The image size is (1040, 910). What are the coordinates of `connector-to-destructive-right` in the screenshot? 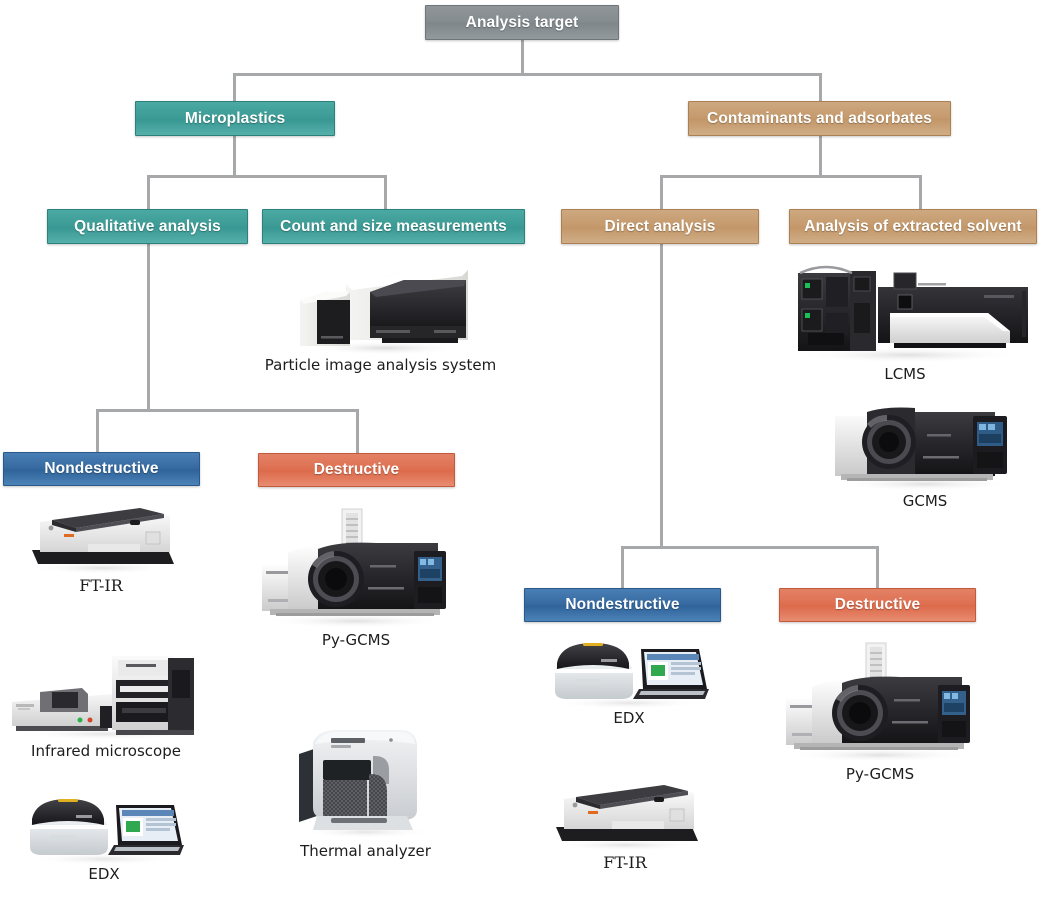 It's located at (877, 567).